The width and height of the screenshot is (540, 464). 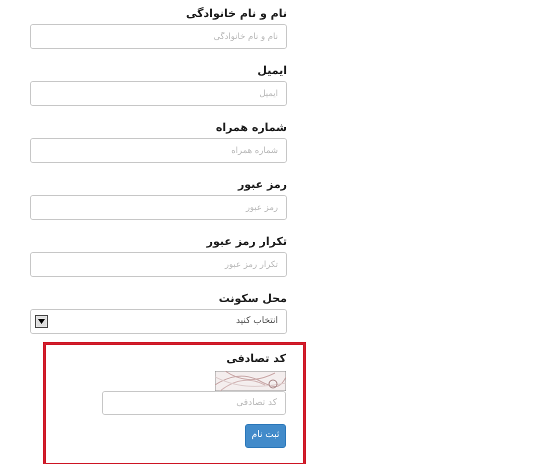 I want to click on submit-button: ثبت نام, so click(x=265, y=436).